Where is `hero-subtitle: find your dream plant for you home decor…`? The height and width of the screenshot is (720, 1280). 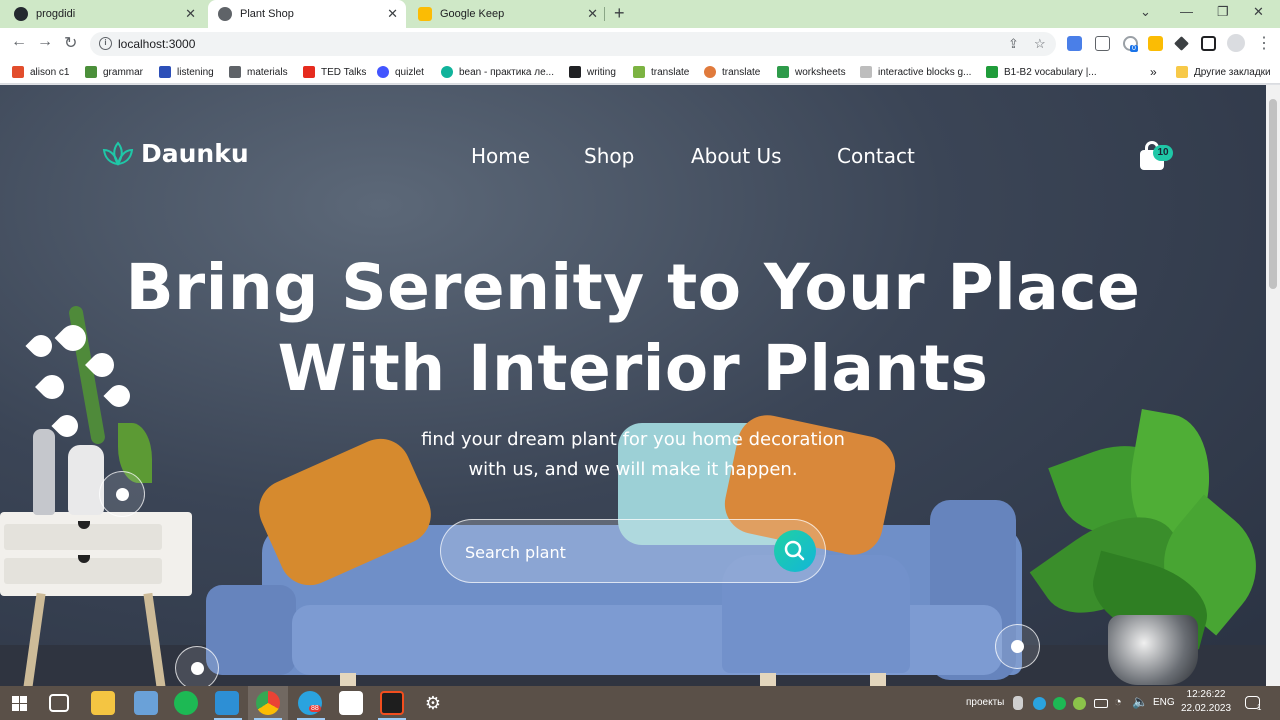 hero-subtitle: find your dream plant for you home decor… is located at coordinates (633, 454).